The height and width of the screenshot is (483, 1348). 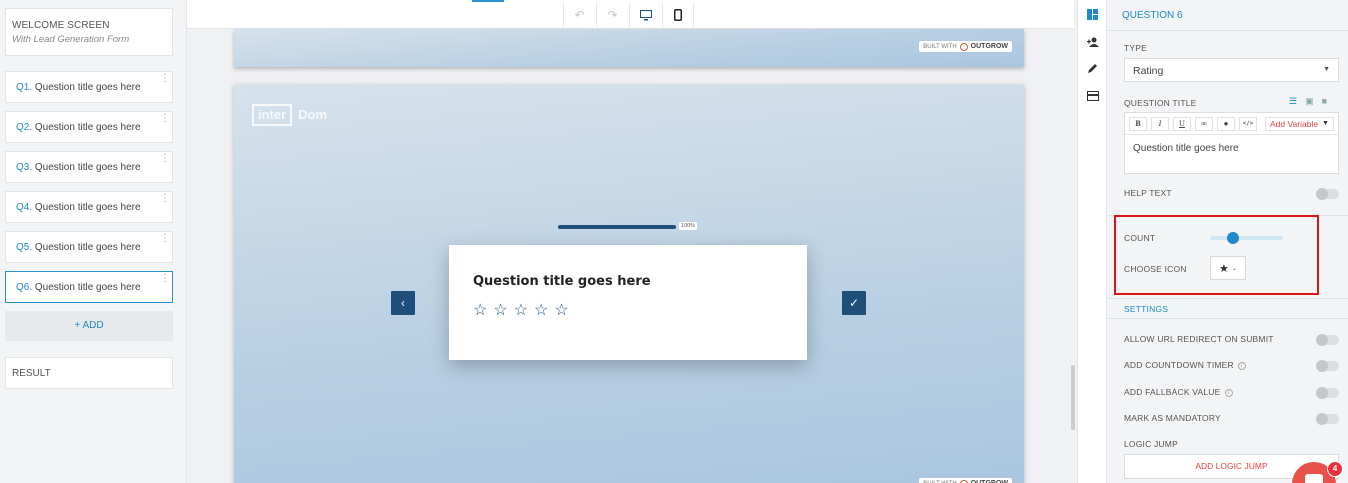 I want to click on notification-badge: 4, so click(x=1335, y=469).